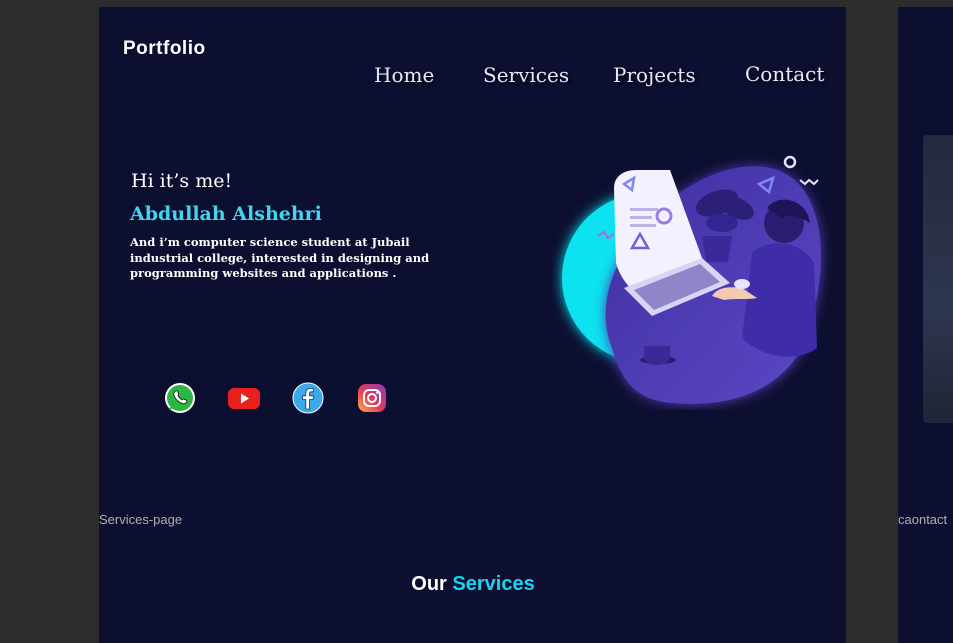 The width and height of the screenshot is (953, 643). I want to click on services-heading: Our Services, so click(473, 584).